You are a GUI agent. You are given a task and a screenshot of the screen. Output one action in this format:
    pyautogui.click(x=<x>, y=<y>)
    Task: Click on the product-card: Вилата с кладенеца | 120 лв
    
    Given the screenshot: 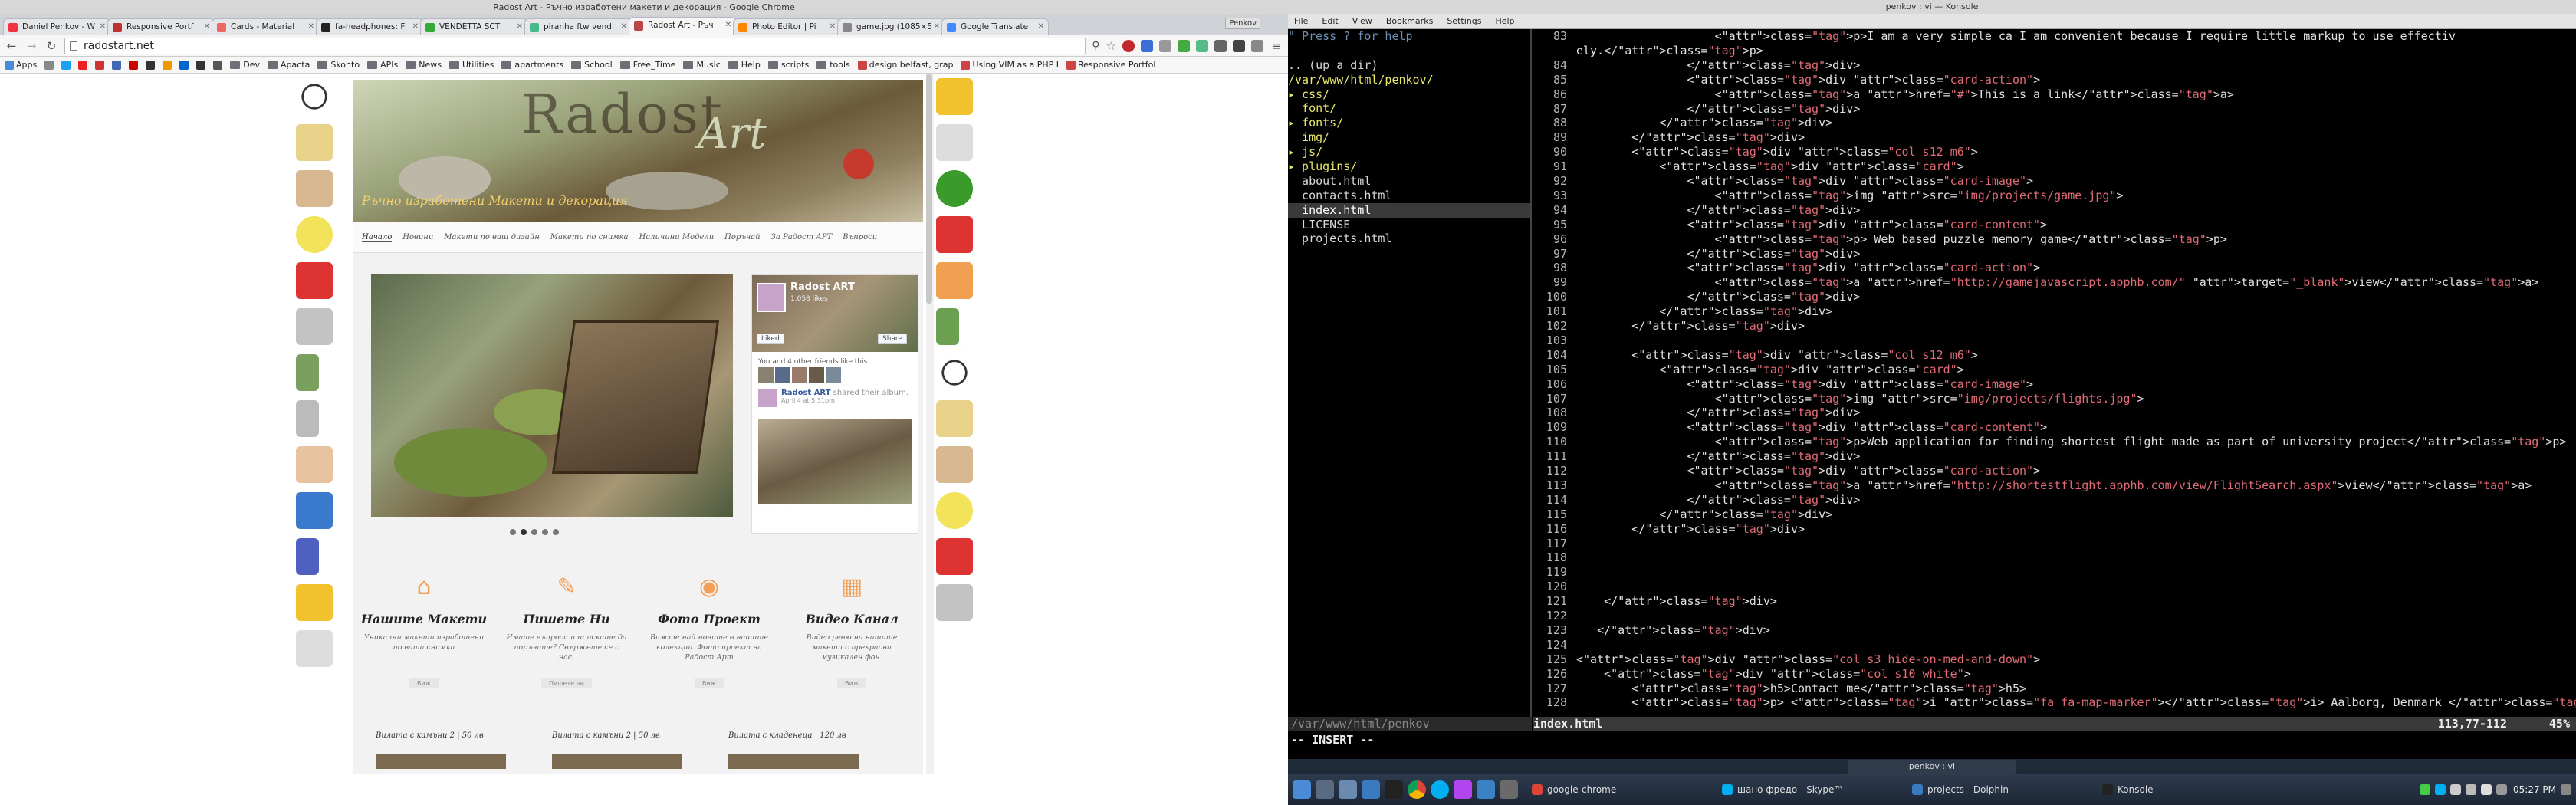 What is the action you would take?
    pyautogui.click(x=793, y=750)
    